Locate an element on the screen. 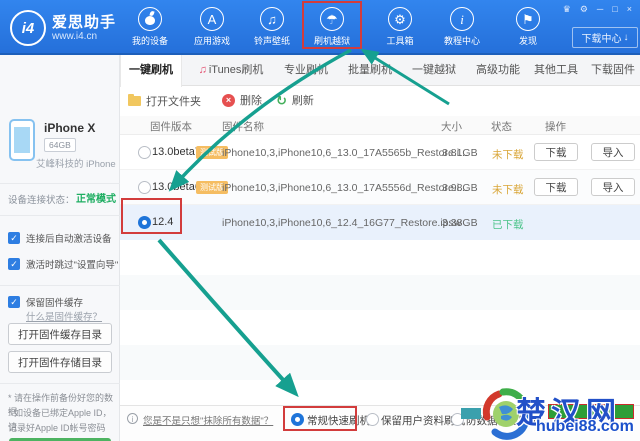 The width and height of the screenshot is (640, 441). vip-icon: ♛ is located at coordinates (567, 9).